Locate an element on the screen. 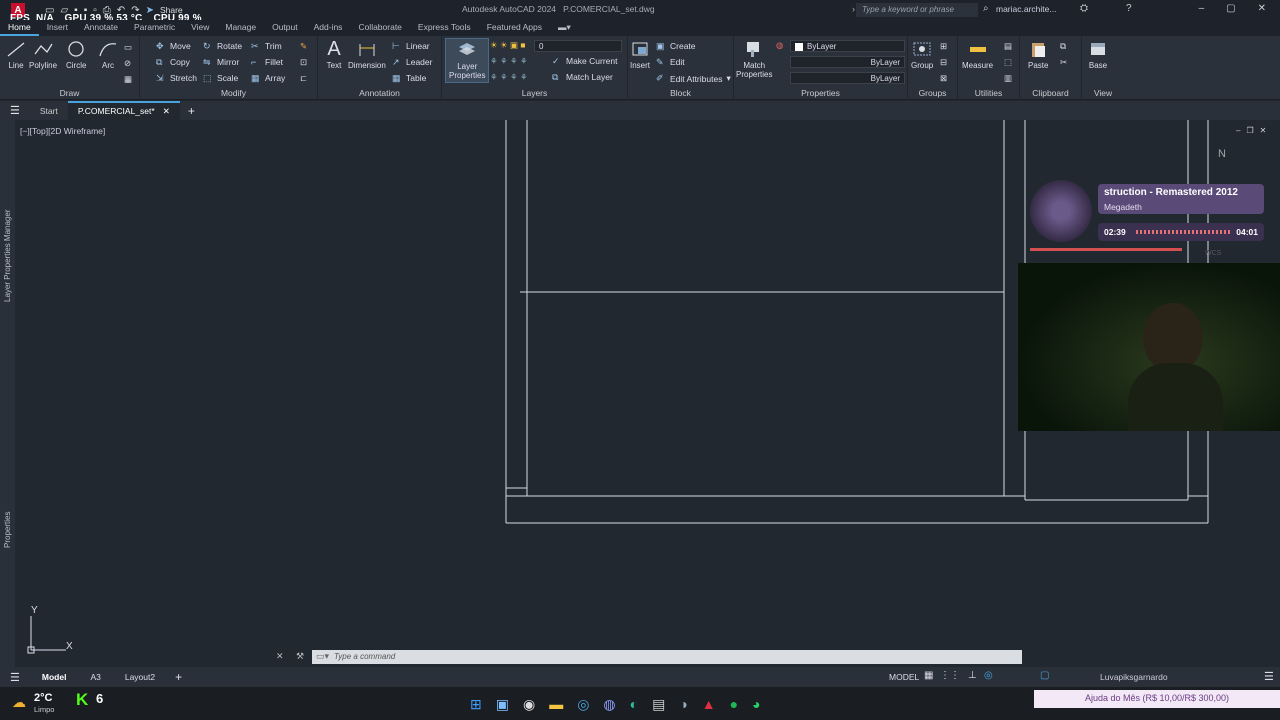 This screenshot has width=1280, height=720. linetype-dropdown: ByLayer is located at coordinates (847, 62).